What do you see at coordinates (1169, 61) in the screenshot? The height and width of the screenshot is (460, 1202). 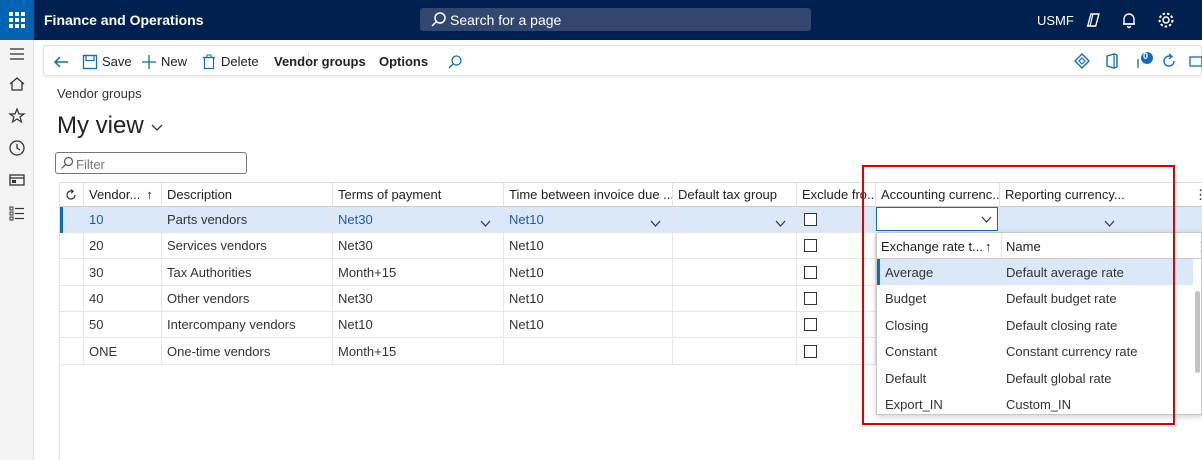 I see `refresh-icon` at bounding box center [1169, 61].